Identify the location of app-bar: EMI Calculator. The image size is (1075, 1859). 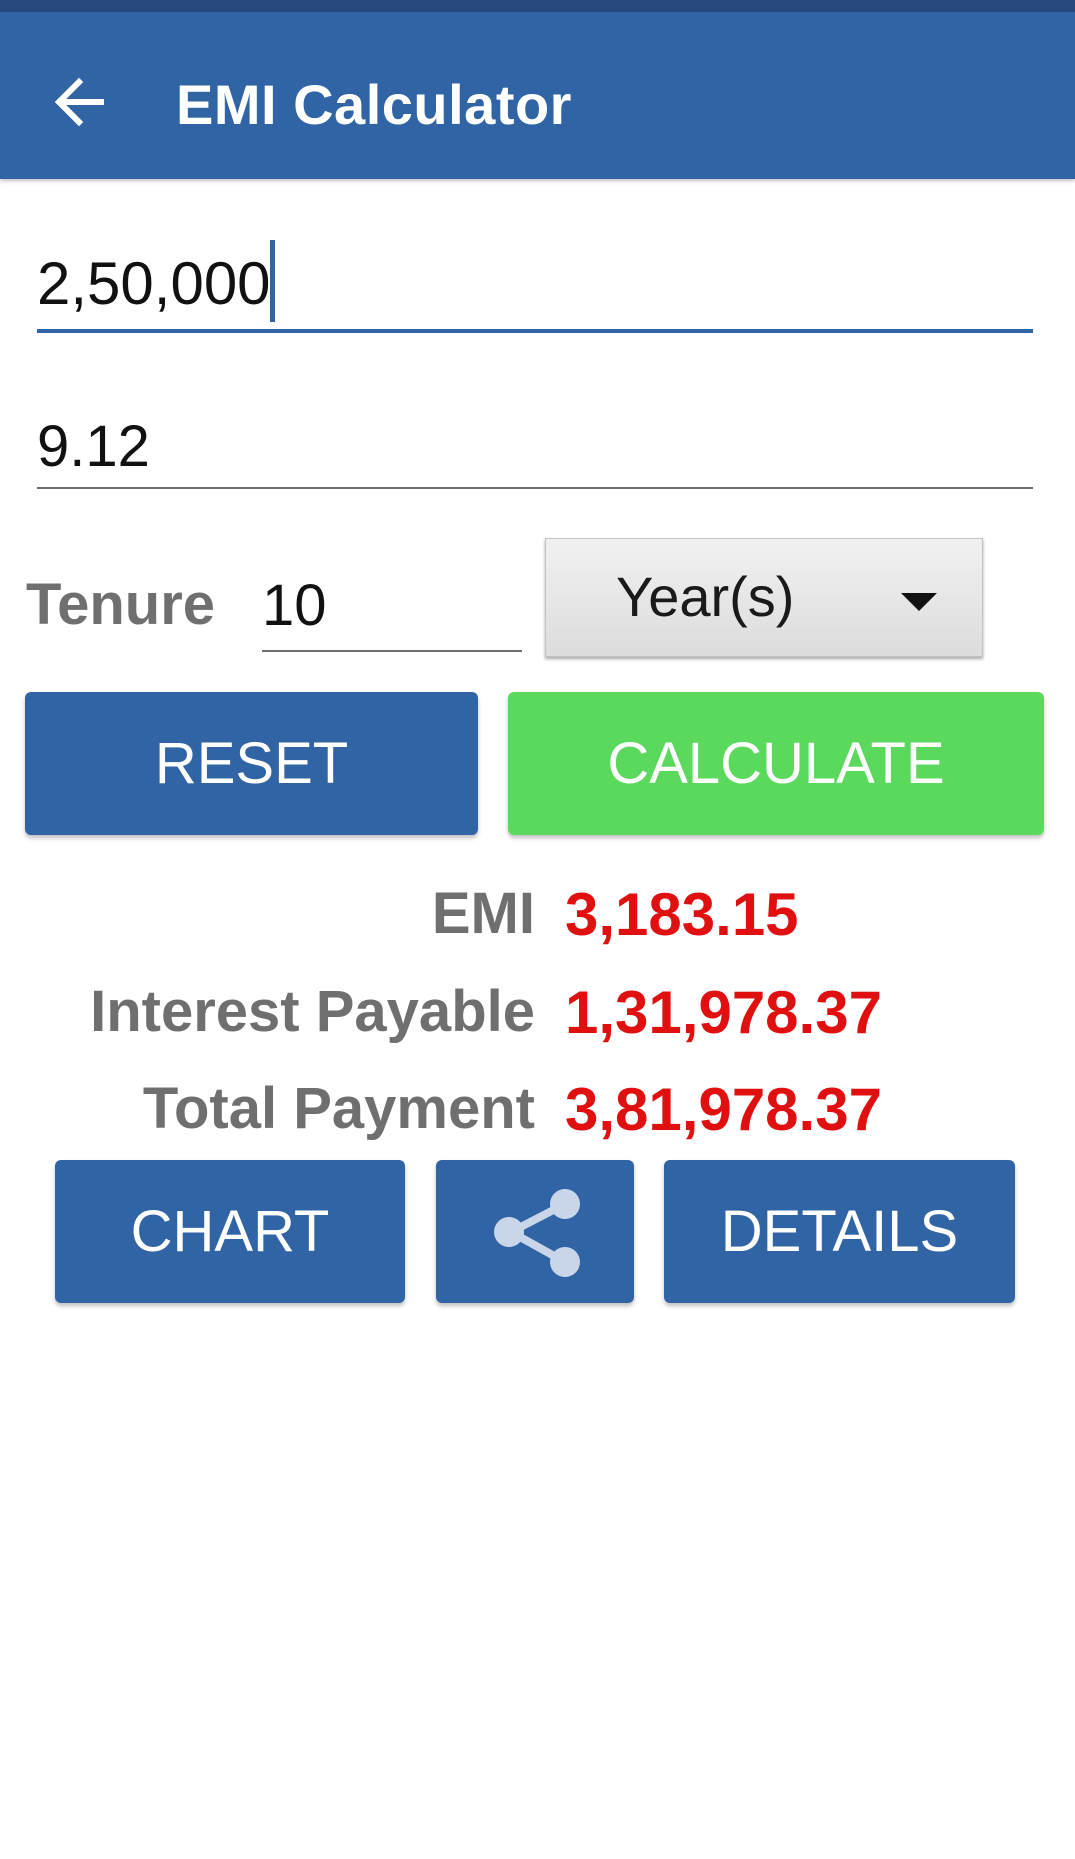
(537, 95).